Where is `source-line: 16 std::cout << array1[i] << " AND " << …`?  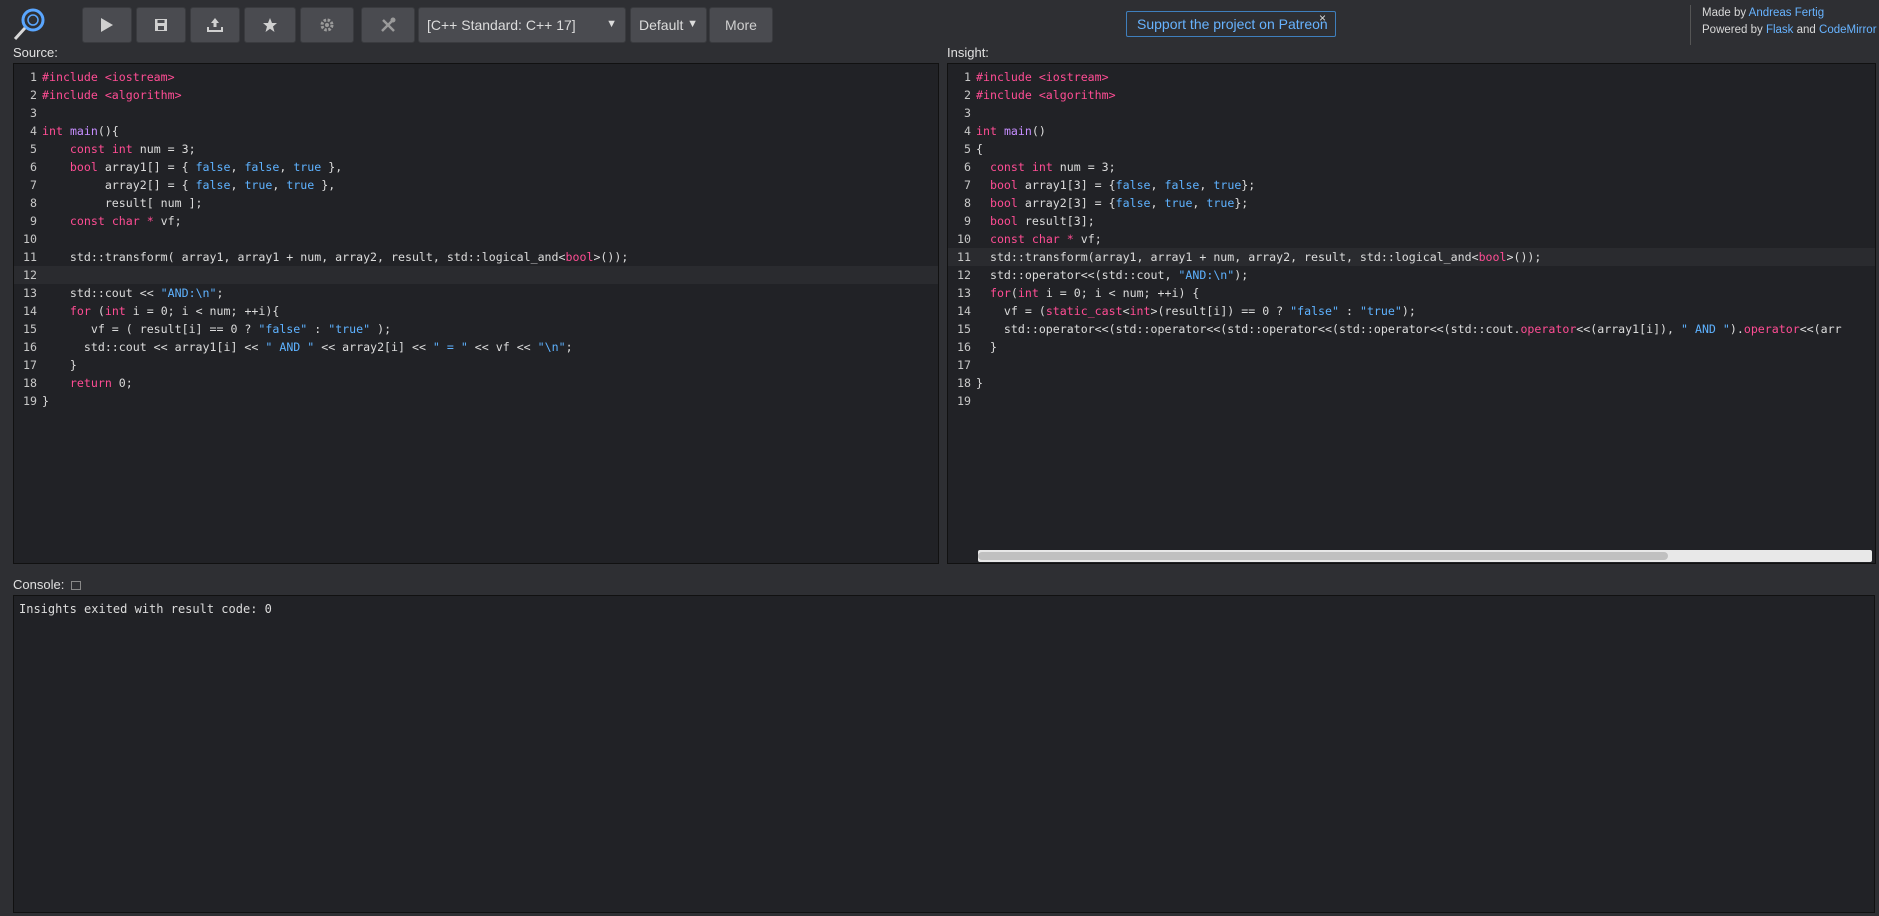
source-line: 16 std::cout << array1[i] << " AND " << … is located at coordinates (298, 347).